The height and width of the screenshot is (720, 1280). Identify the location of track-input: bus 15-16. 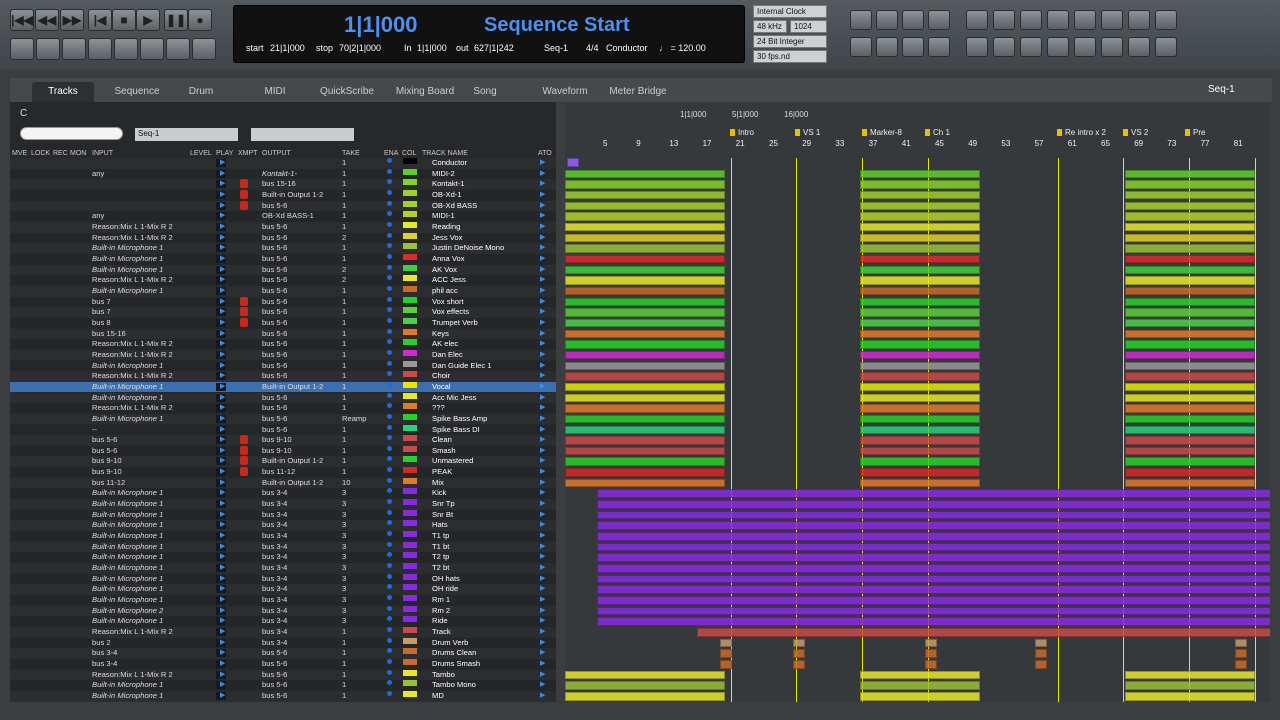
(109, 333).